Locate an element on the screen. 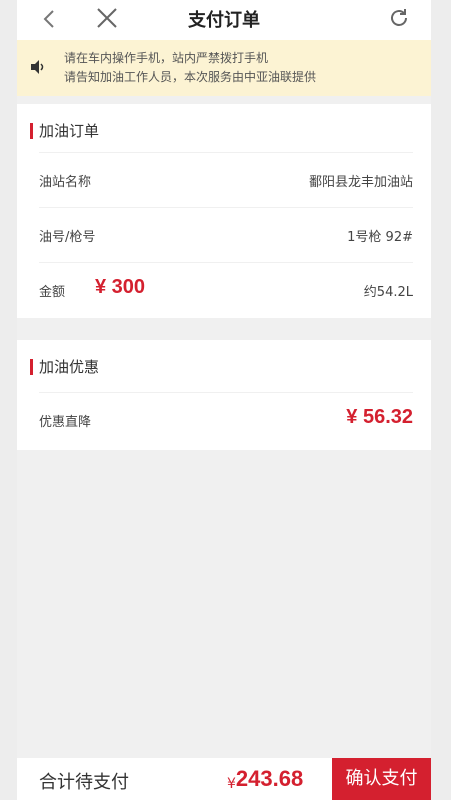  discount-section-title: 加油优惠 is located at coordinates (69, 367).